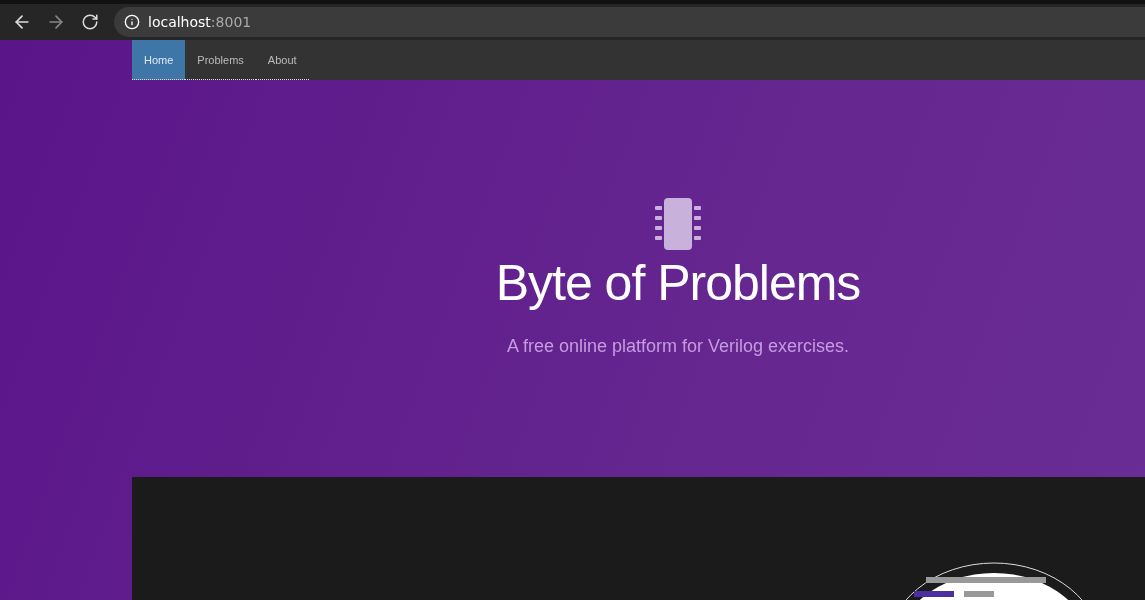 The width and height of the screenshot is (1145, 600). What do you see at coordinates (629, 22) in the screenshot?
I see `address-field: localhost:8001` at bounding box center [629, 22].